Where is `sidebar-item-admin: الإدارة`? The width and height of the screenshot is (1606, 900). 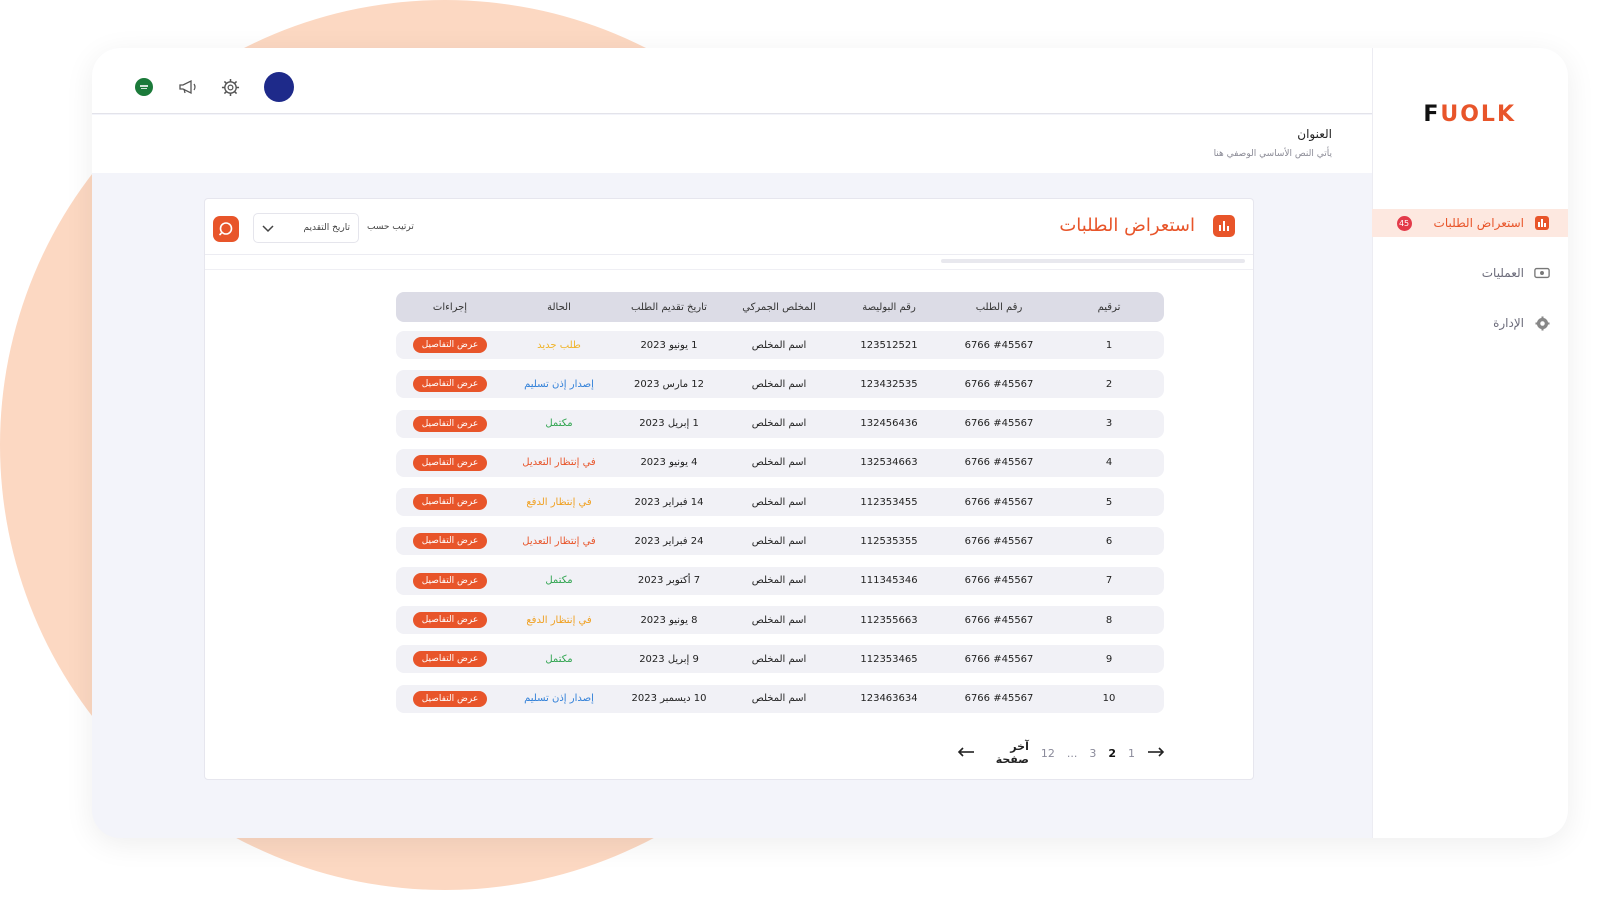
sidebar-item-admin: الإدارة is located at coordinates (1470, 323).